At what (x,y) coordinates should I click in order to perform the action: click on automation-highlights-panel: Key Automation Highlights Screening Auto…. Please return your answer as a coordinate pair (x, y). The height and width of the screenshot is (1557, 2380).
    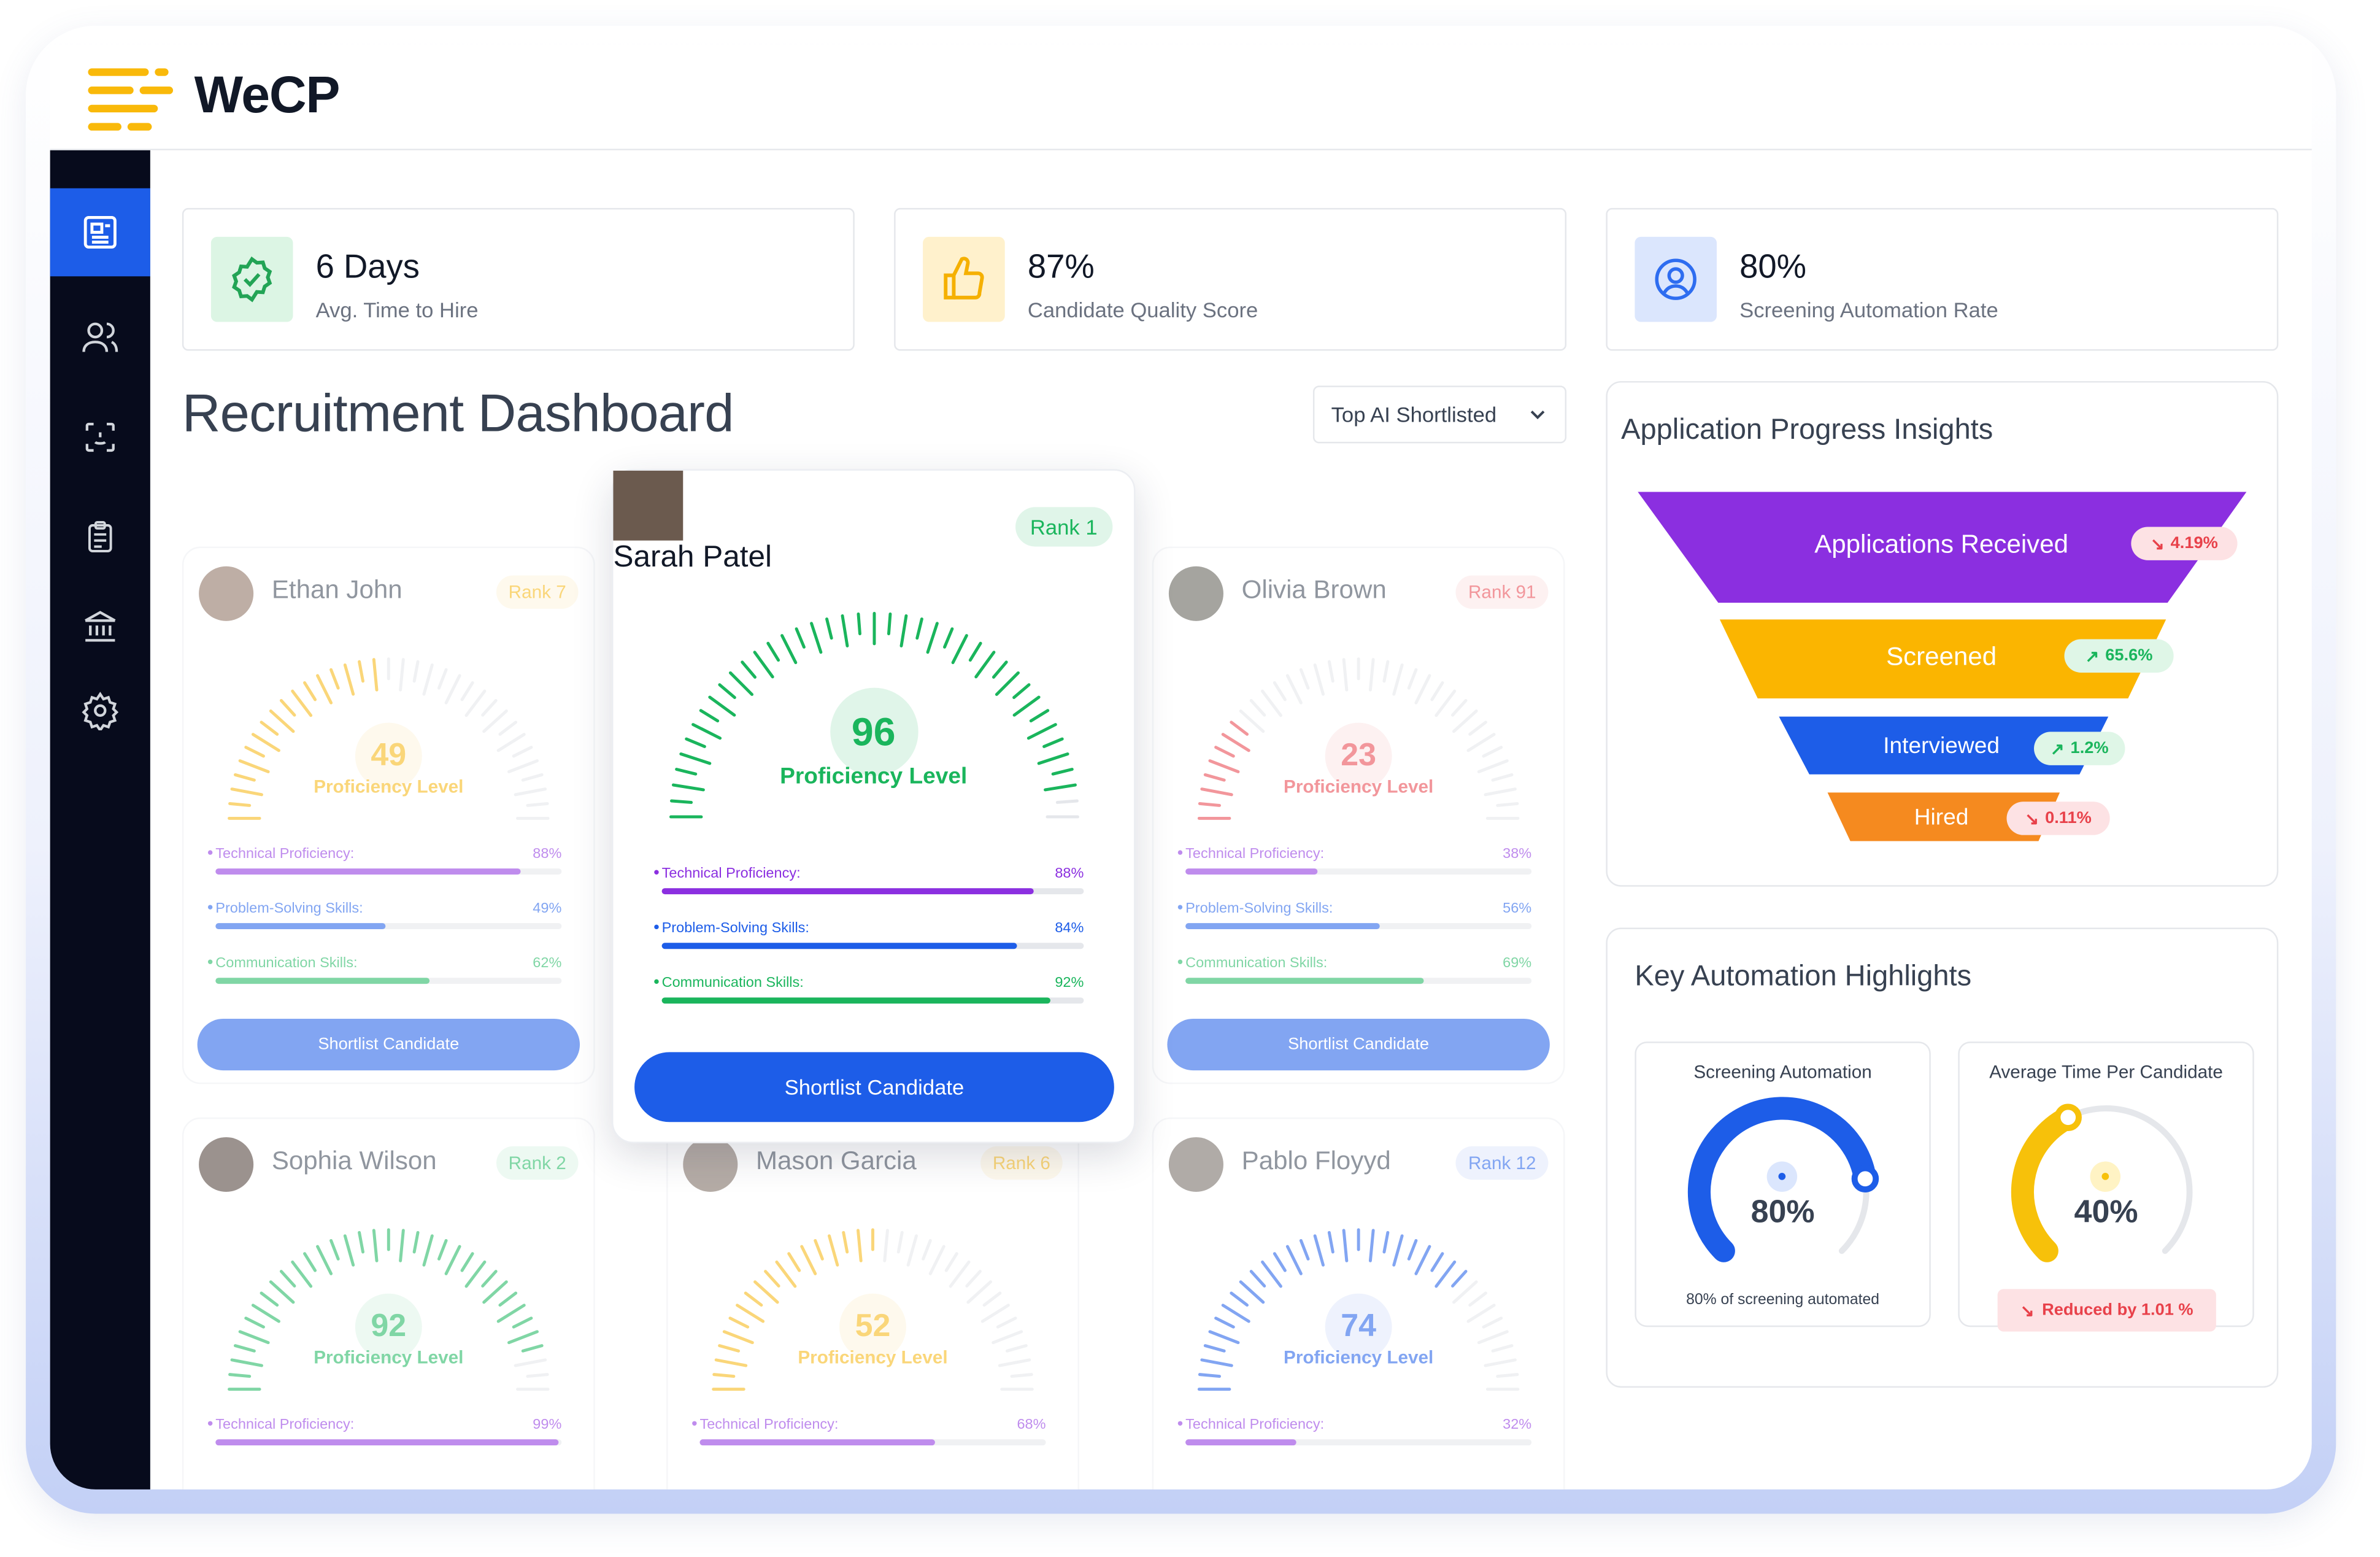
    Looking at the image, I should click on (1942, 1158).